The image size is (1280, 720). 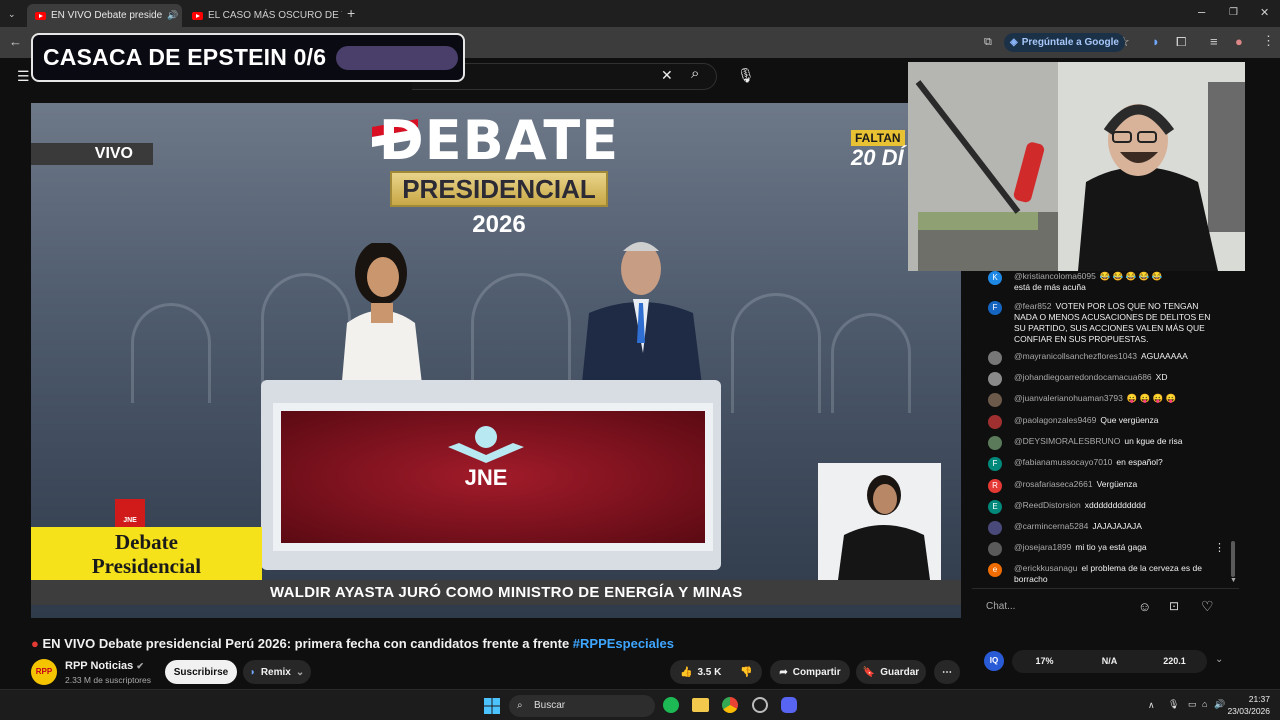 I want to click on like-dislike-group: 👍 3.5 K 👎, so click(x=716, y=672).